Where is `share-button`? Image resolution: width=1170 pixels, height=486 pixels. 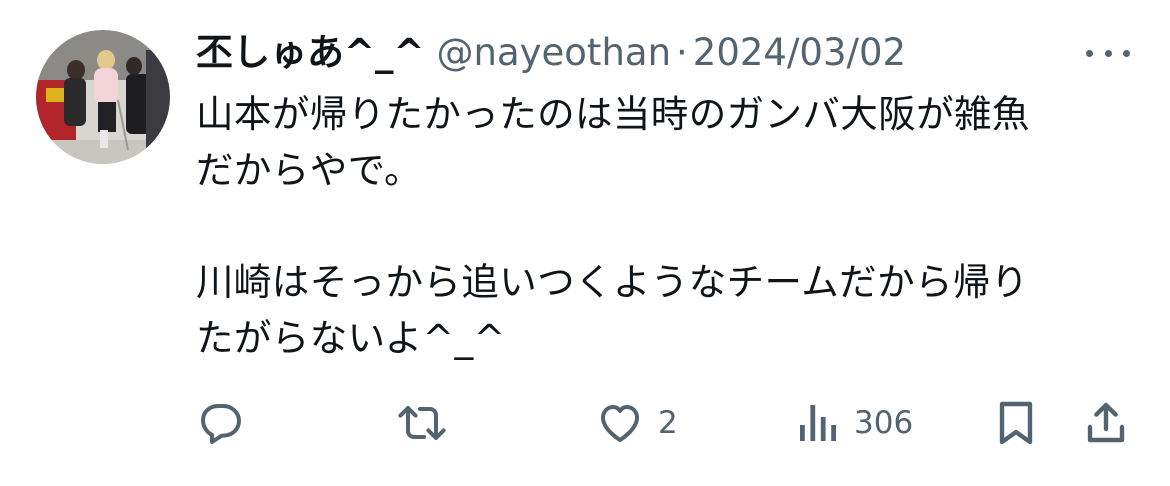 share-button is located at coordinates (1106, 423).